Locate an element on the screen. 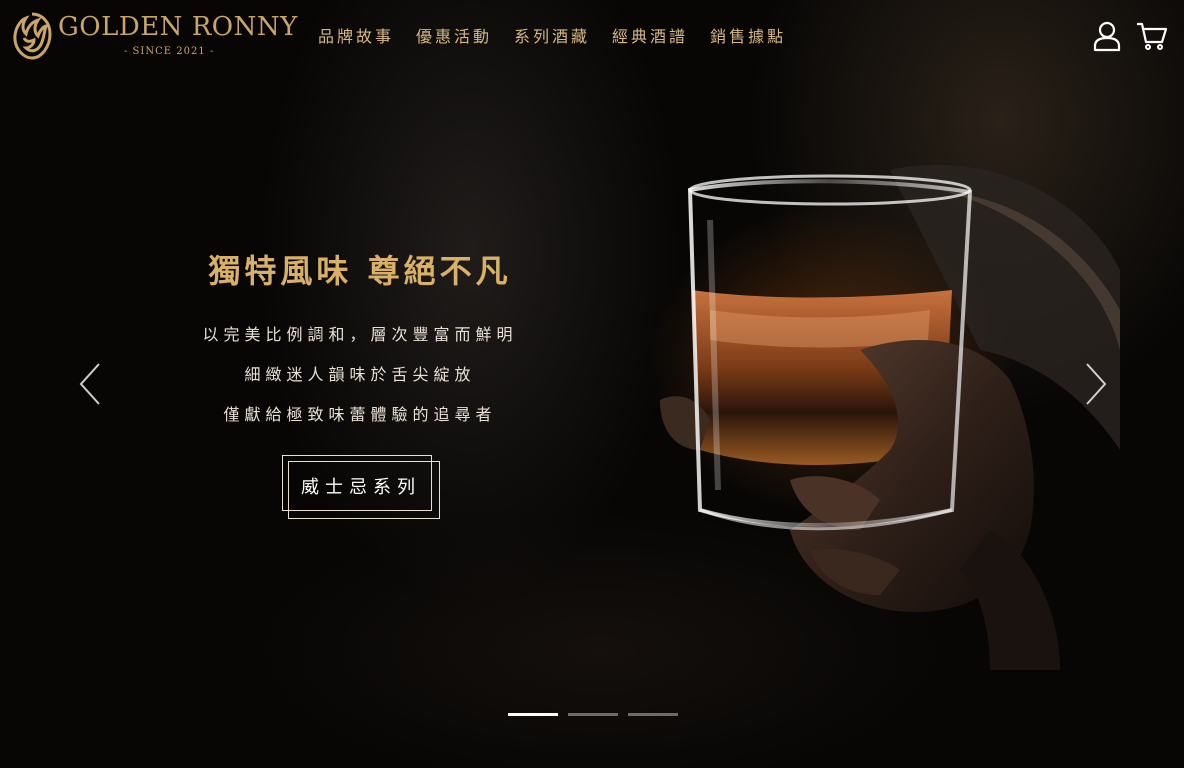  nav-item-promotions: 優惠活動 is located at coordinates (454, 35).